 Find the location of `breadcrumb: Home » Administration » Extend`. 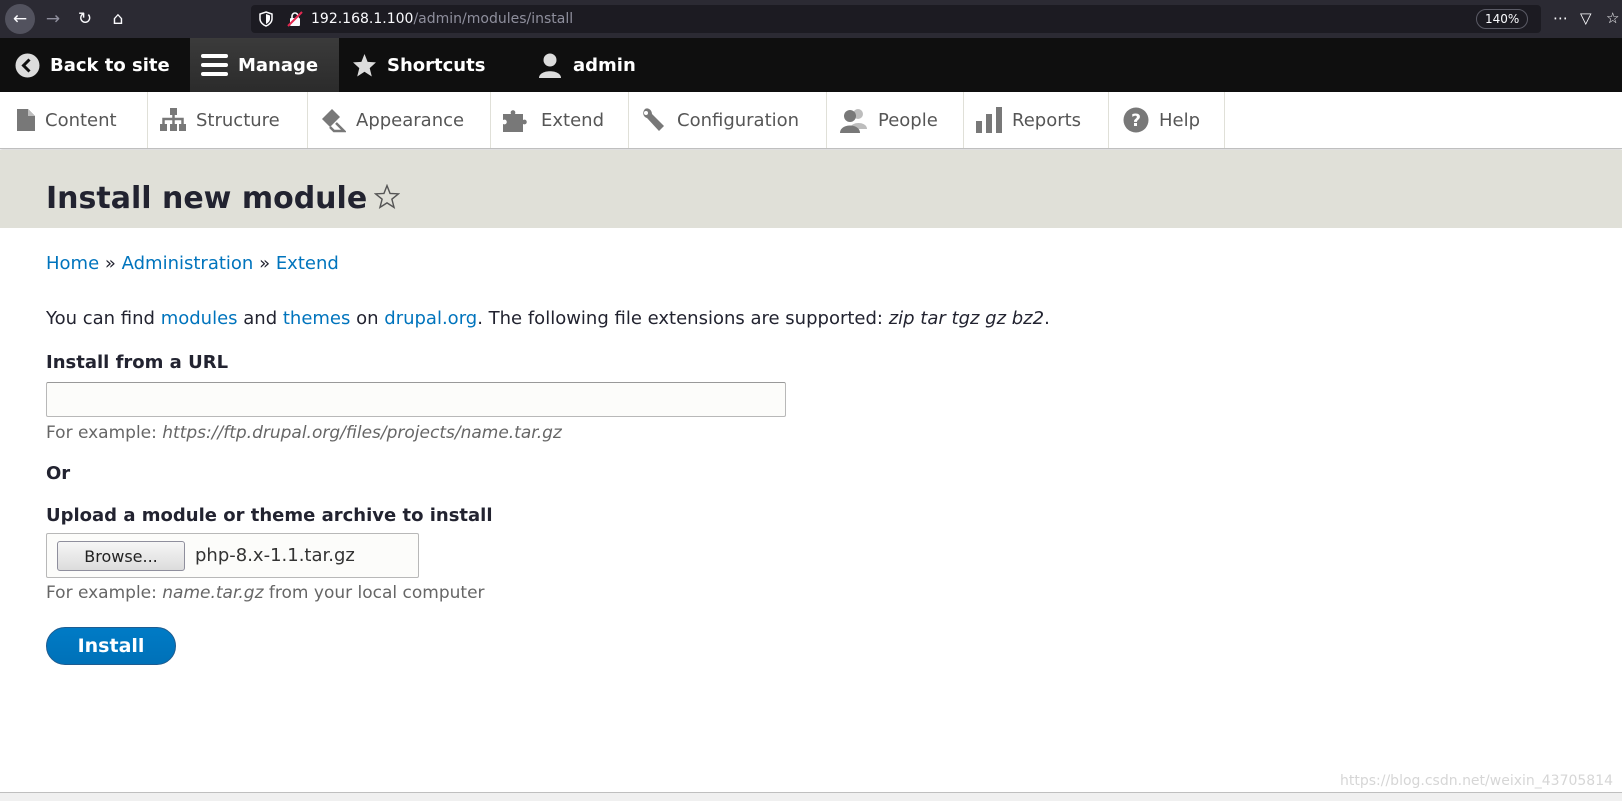

breadcrumb: Home » Administration » Extend is located at coordinates (192, 263).